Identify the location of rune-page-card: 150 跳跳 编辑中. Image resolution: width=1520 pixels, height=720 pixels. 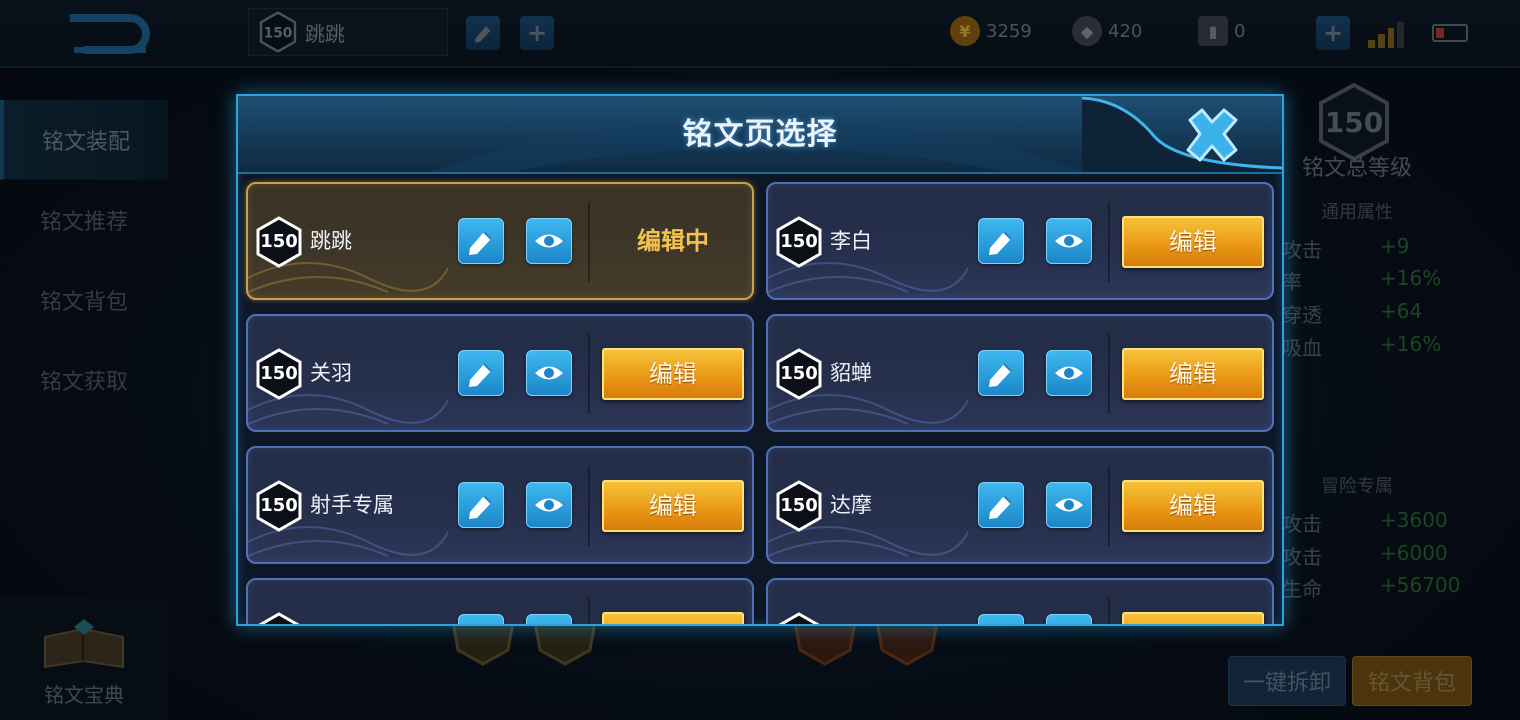
(500, 241).